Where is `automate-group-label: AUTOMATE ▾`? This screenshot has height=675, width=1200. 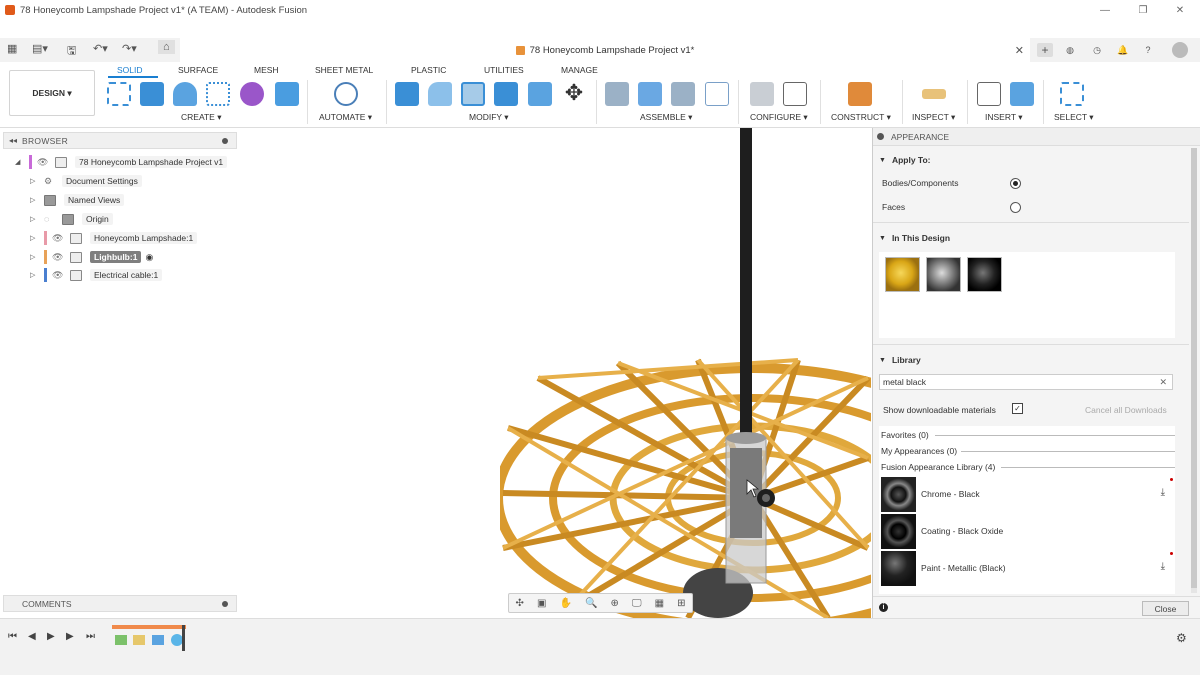 automate-group-label: AUTOMATE ▾ is located at coordinates (345, 117).